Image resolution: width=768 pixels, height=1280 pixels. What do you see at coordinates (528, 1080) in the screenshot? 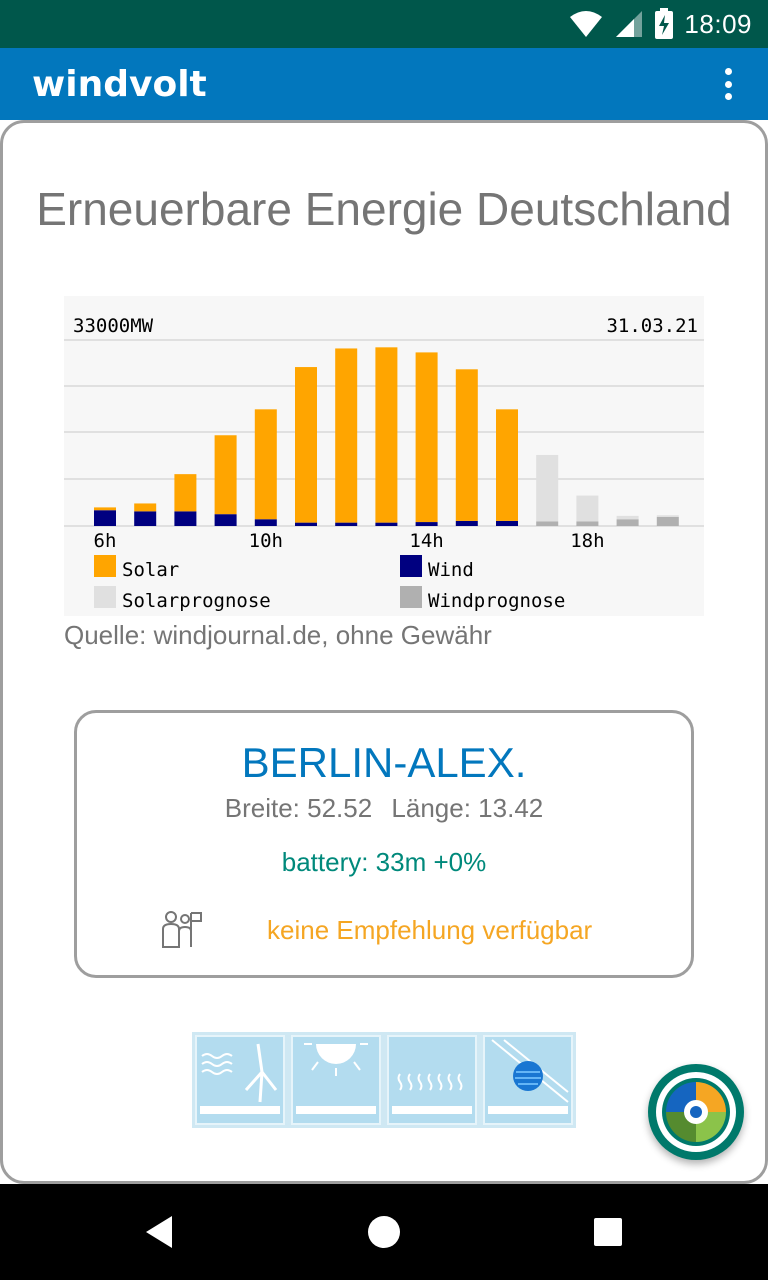
I see `solar-panel-icon` at bounding box center [528, 1080].